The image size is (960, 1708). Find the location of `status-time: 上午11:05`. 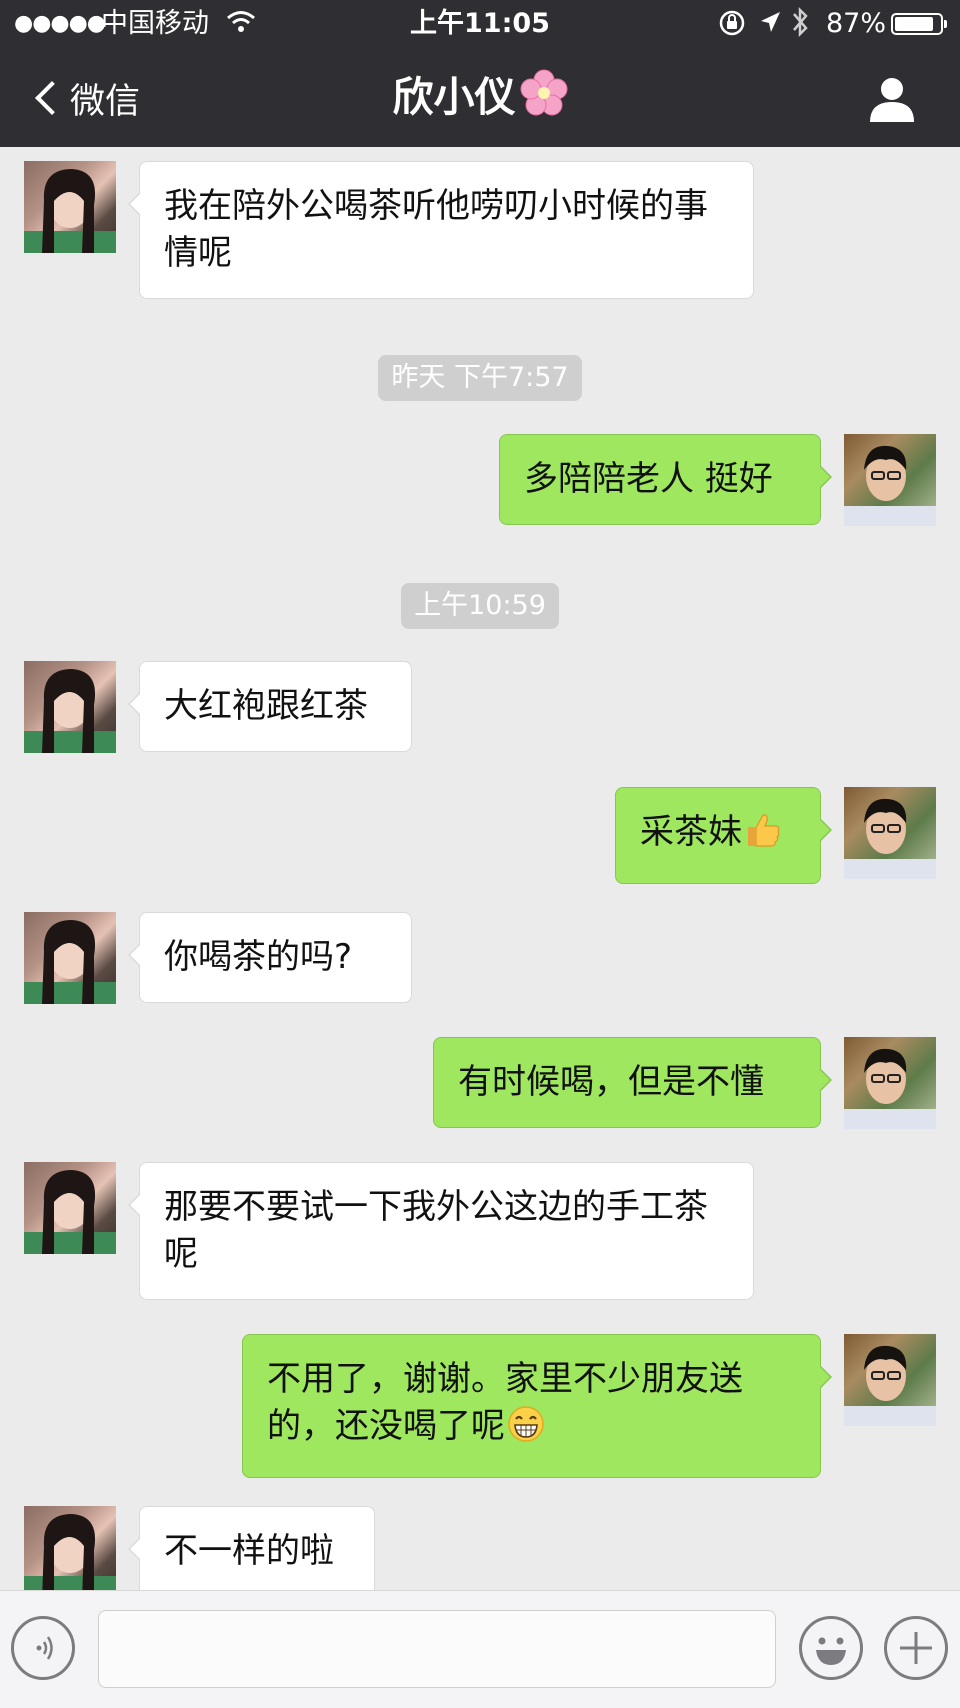

status-time: 上午11:05 is located at coordinates (480, 23).